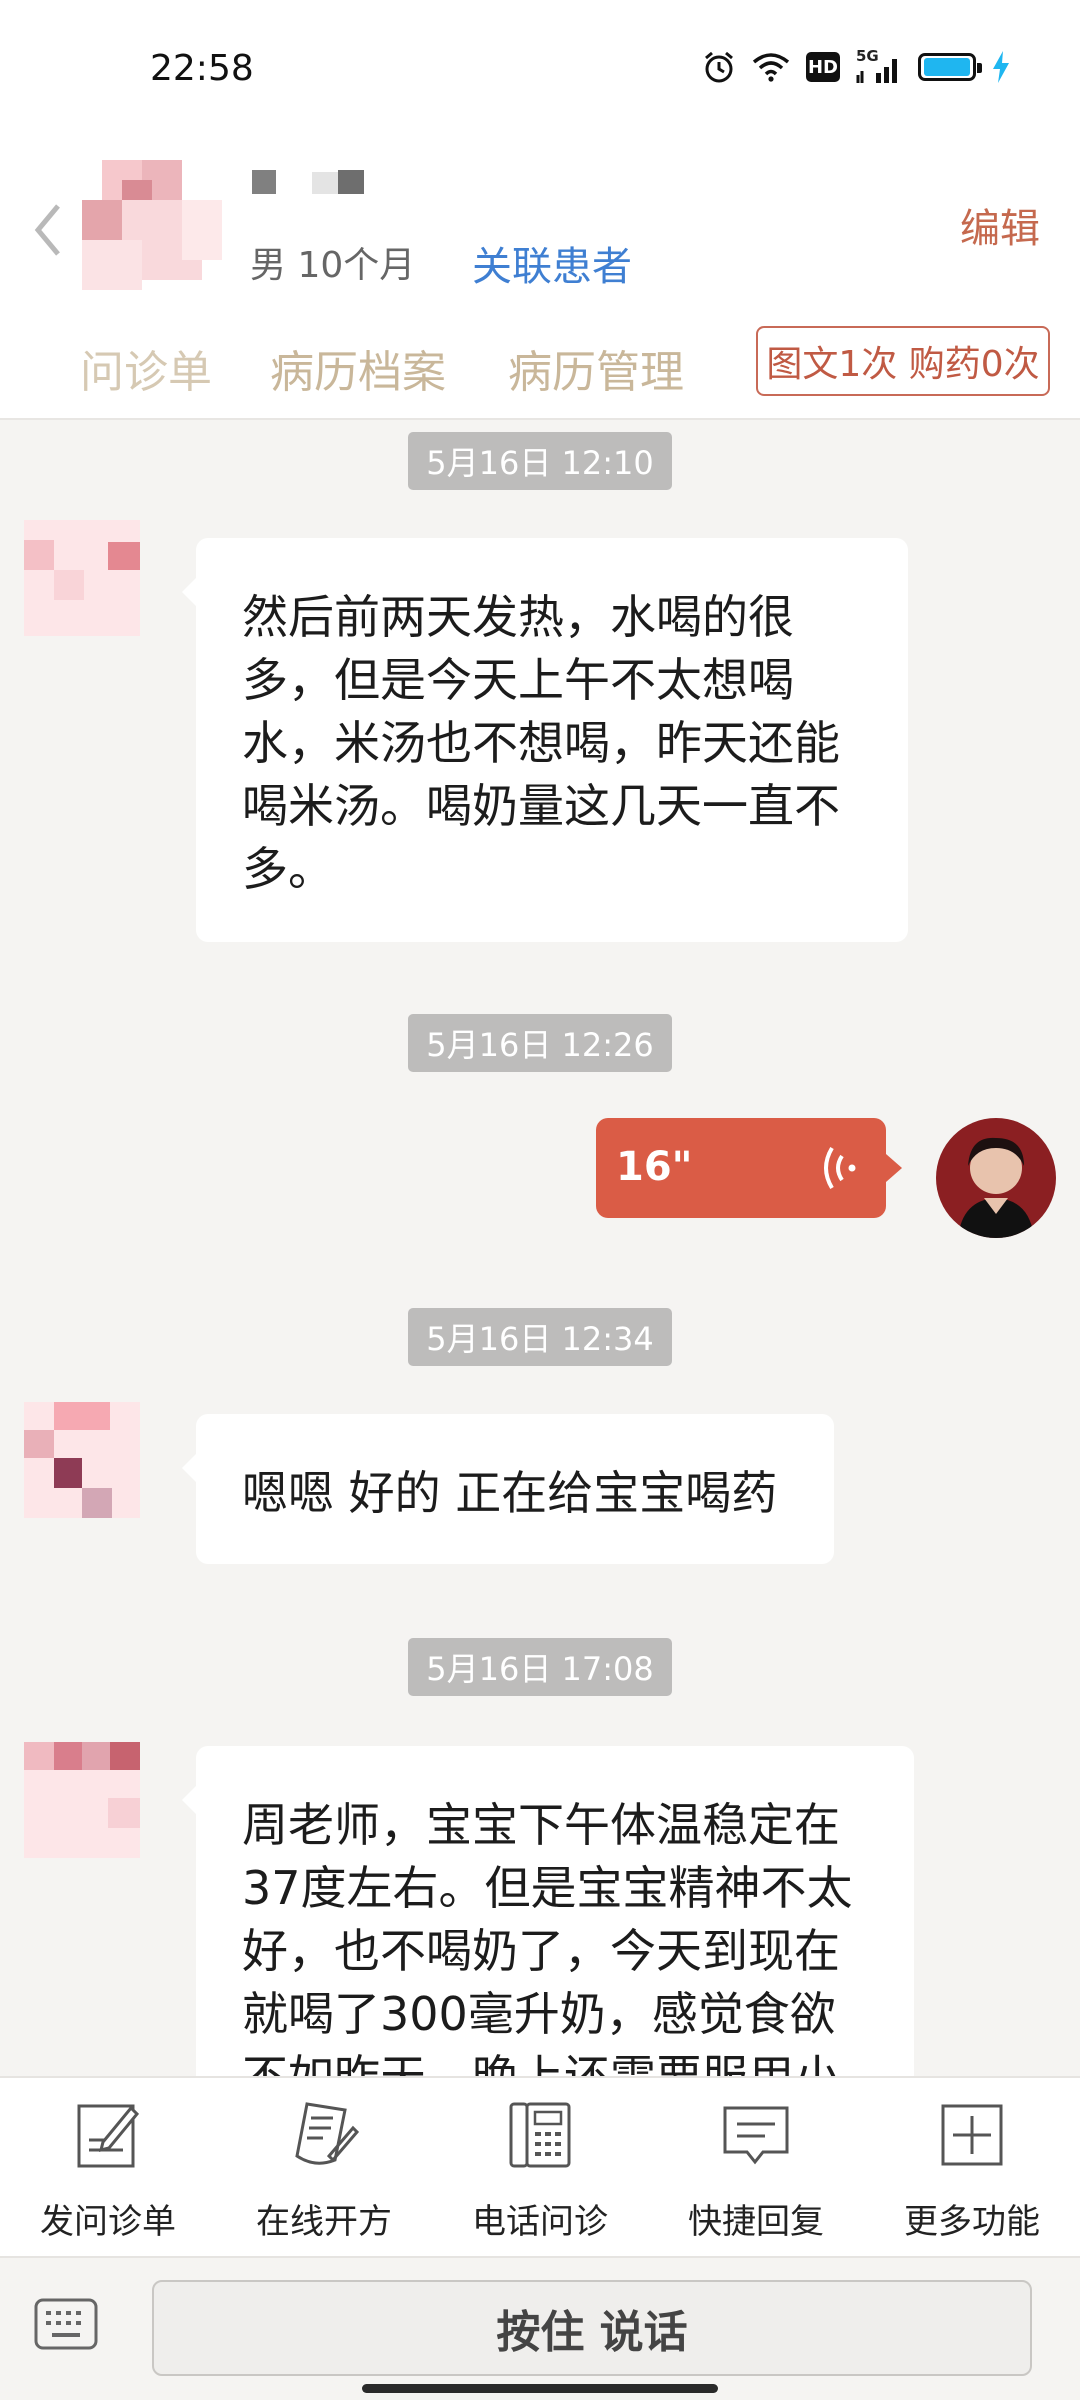  I want to click on quick-reply-button: 快捷回复, so click(756, 2173).